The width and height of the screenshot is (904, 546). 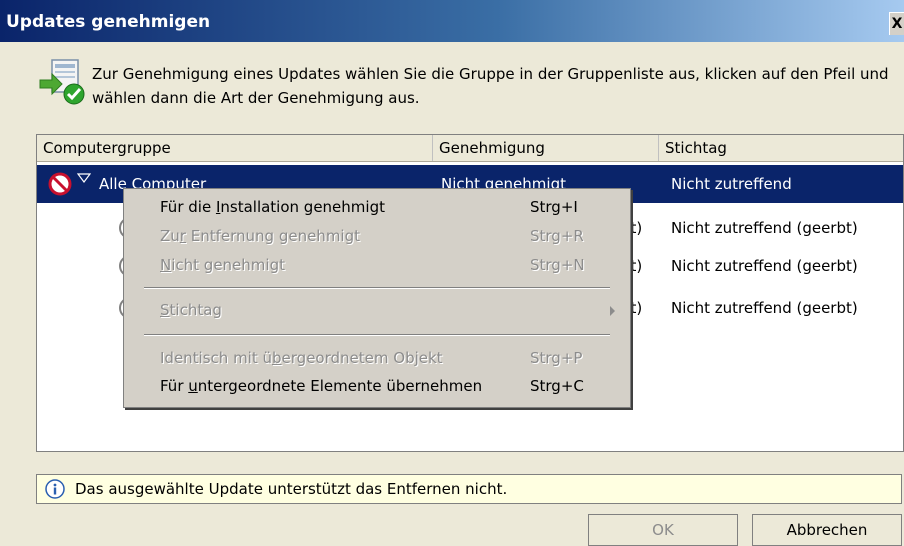 I want to click on menu-item-approve-install: Für die Installation genehmigt Strg+I, so click(x=377, y=207).